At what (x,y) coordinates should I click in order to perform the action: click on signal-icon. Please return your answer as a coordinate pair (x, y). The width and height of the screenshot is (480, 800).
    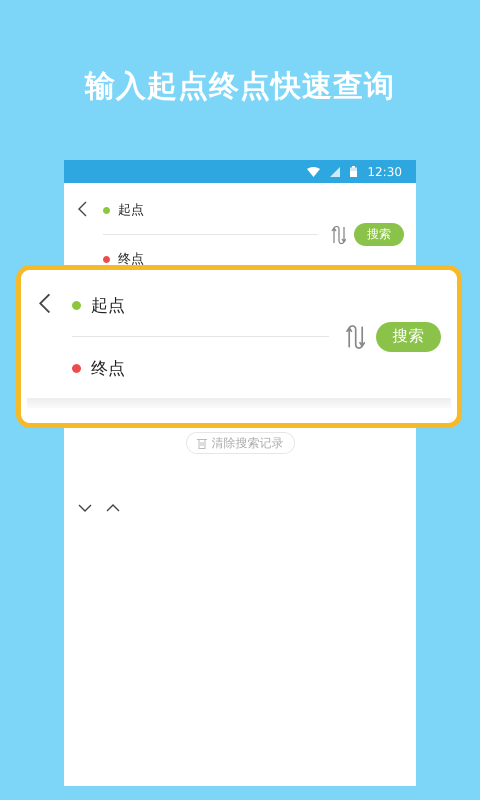
    Looking at the image, I should click on (335, 171).